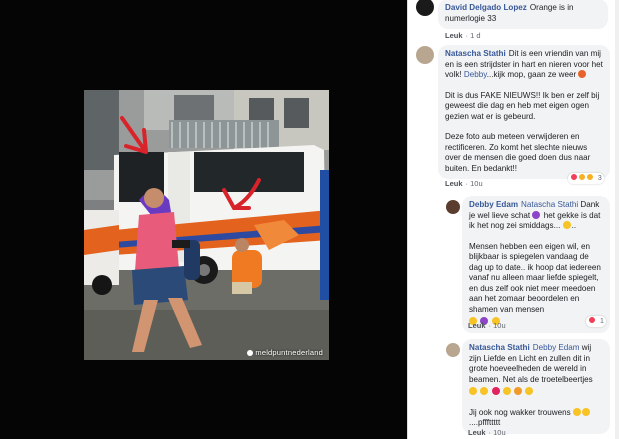 Image resolution: width=619 pixels, height=439 pixels. Describe the element at coordinates (486, 7) in the screenshot. I see `comment-author: David Delgado Lopez` at that location.